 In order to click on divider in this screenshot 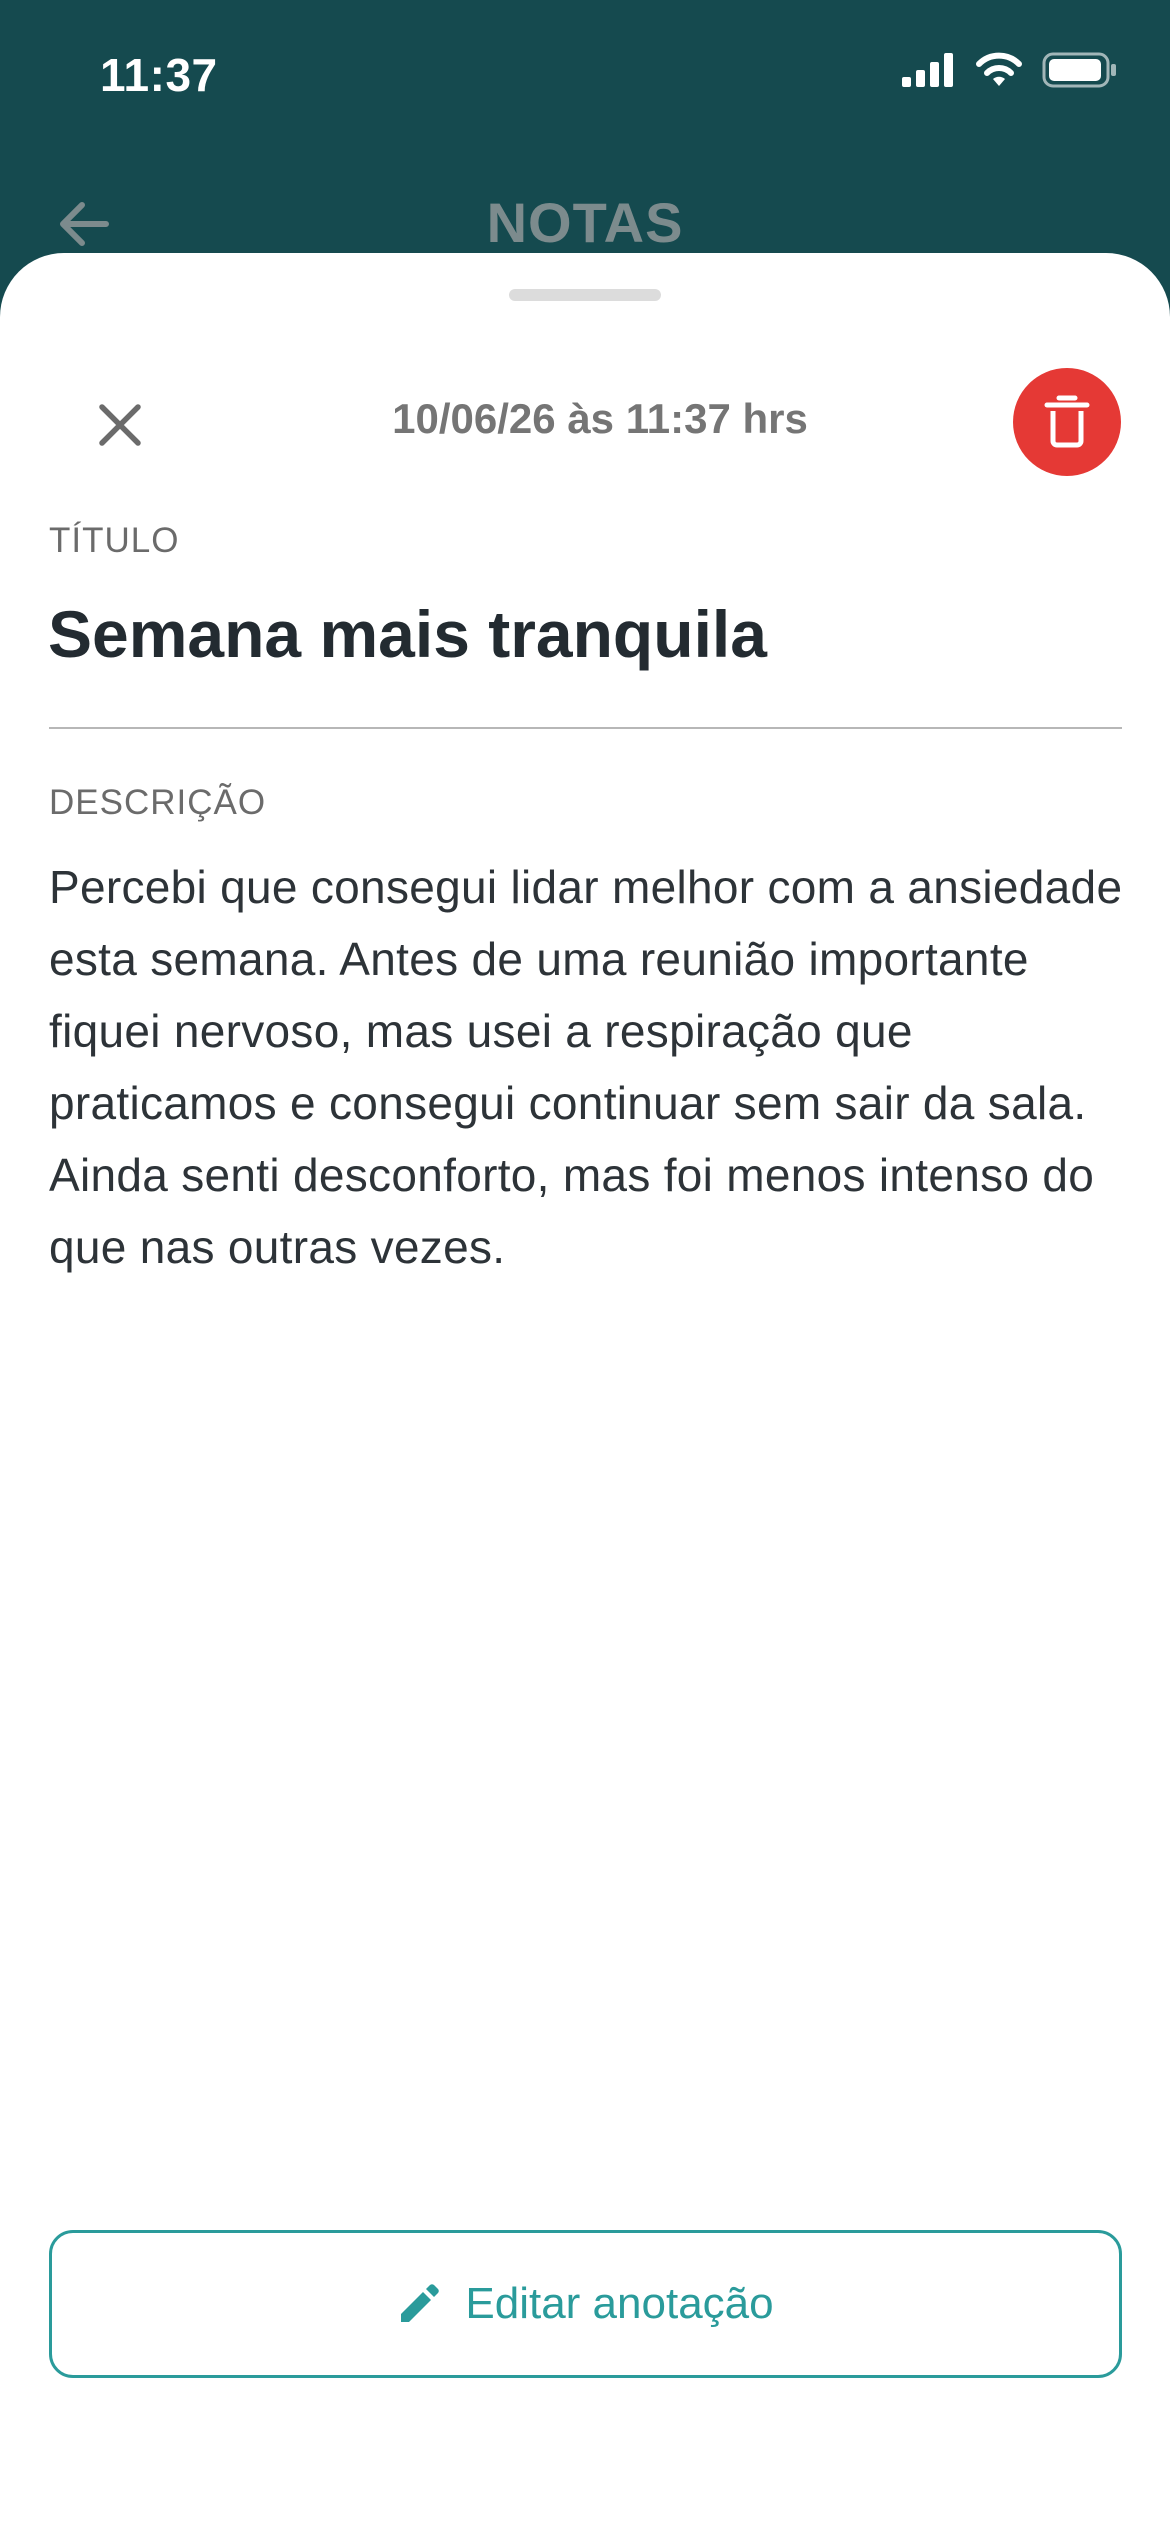, I will do `click(585, 728)`.